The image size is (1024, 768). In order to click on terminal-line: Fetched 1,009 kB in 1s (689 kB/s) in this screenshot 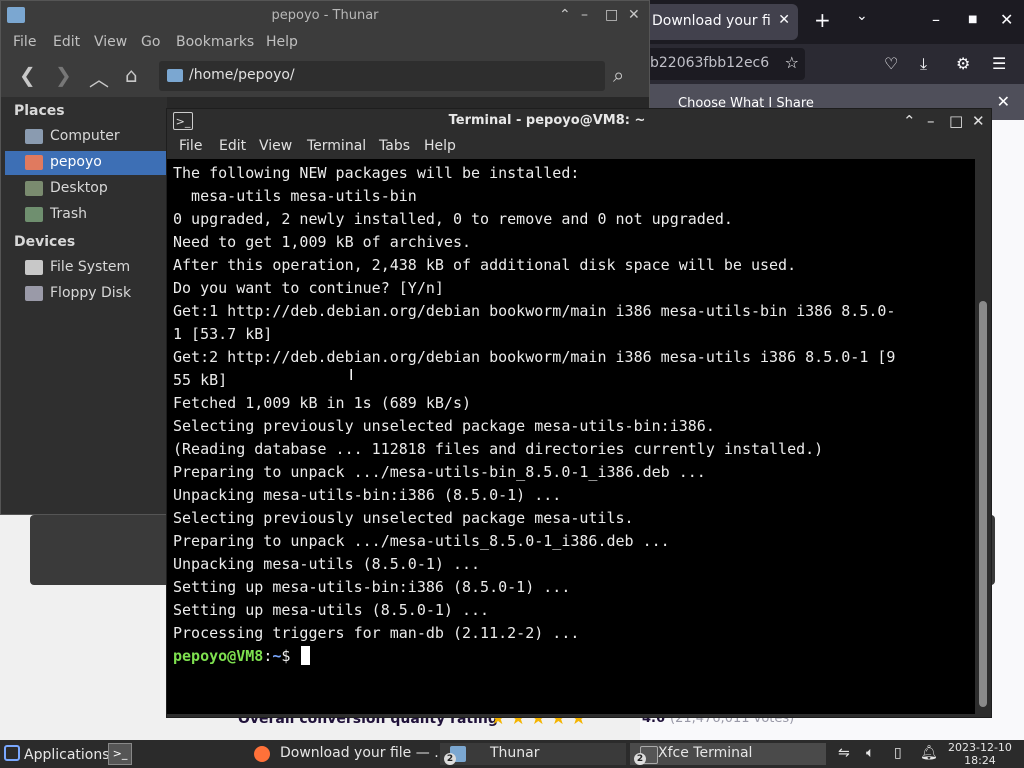, I will do `click(322, 403)`.